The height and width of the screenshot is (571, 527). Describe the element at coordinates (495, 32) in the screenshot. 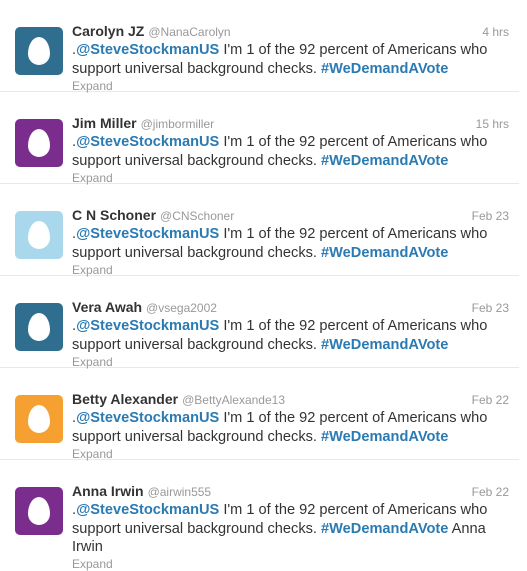

I see `tweet-timestamp: 4 hrs` at that location.